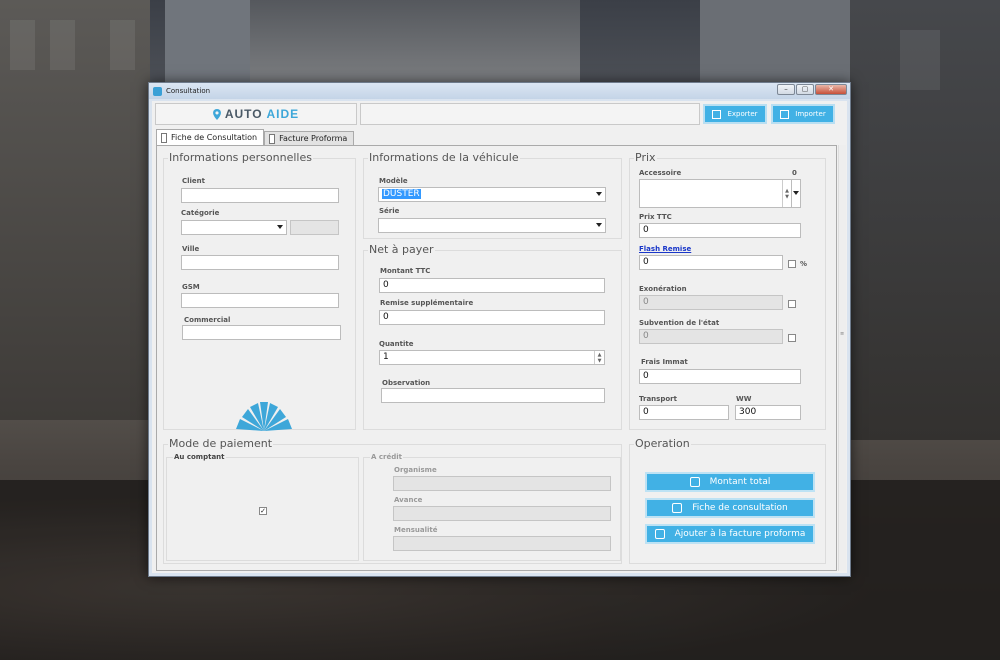  Describe the element at coordinates (742, 114) in the screenshot. I see `export-label: Exporter` at that location.